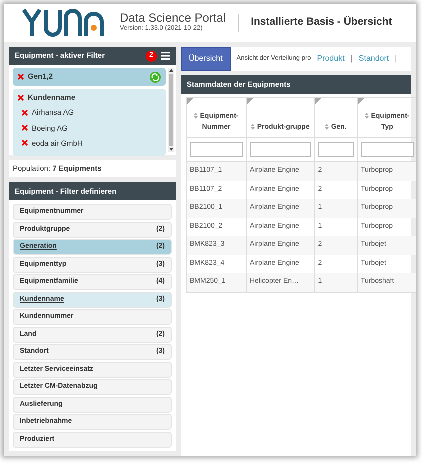 Image resolution: width=422 pixels, height=463 pixels. What do you see at coordinates (206, 59) in the screenshot?
I see `view-tab: Übersicht` at bounding box center [206, 59].